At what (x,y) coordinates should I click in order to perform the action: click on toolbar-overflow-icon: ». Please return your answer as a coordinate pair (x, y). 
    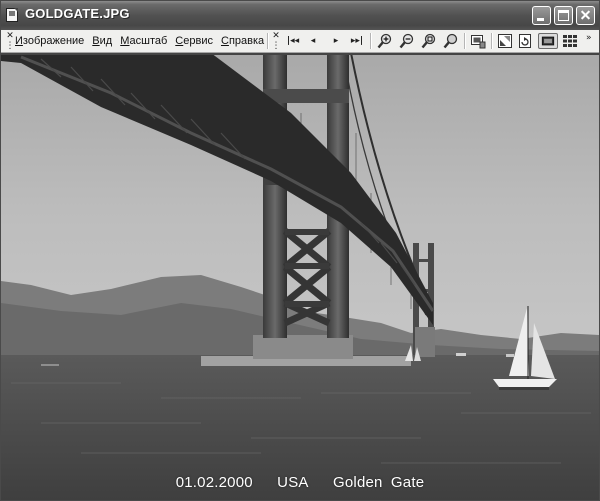
    Looking at the image, I should click on (589, 38).